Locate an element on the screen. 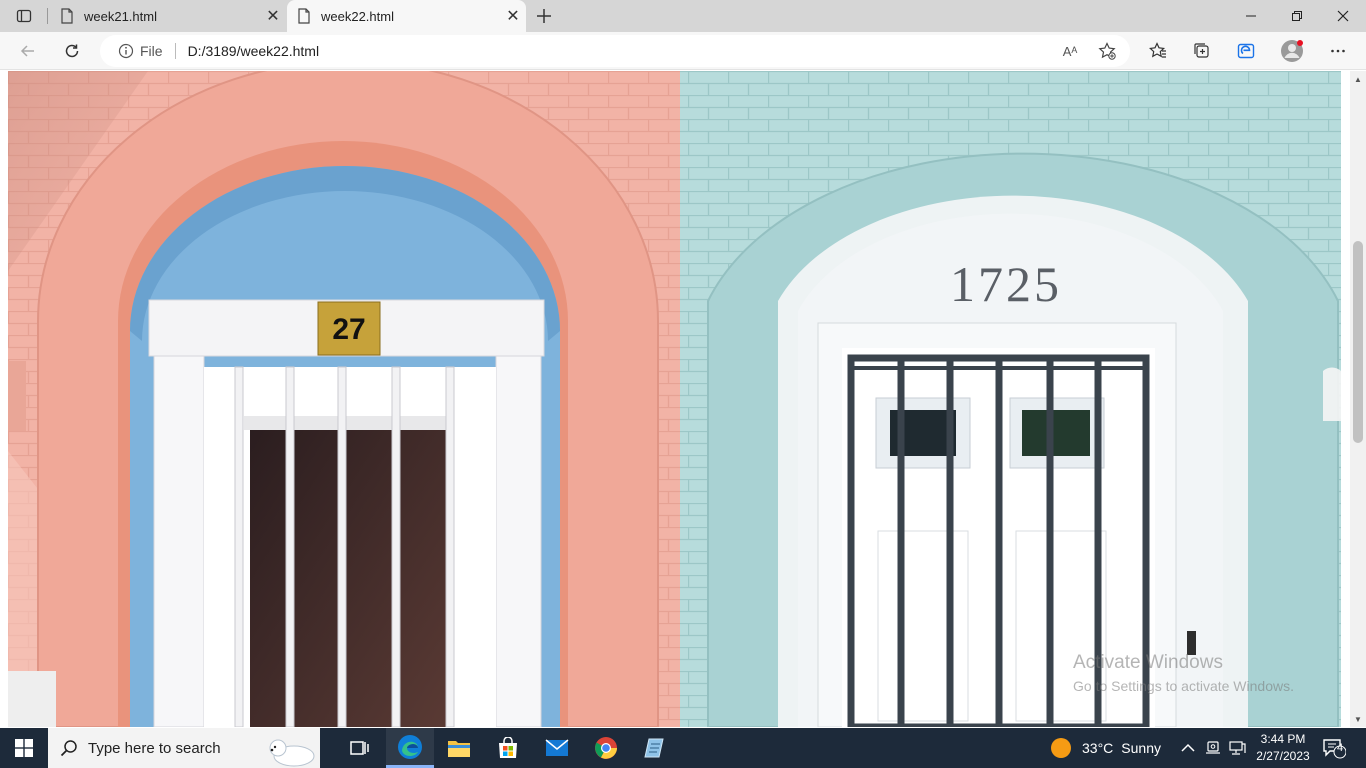  taskbar-search-box: Type here to search is located at coordinates (184, 748).